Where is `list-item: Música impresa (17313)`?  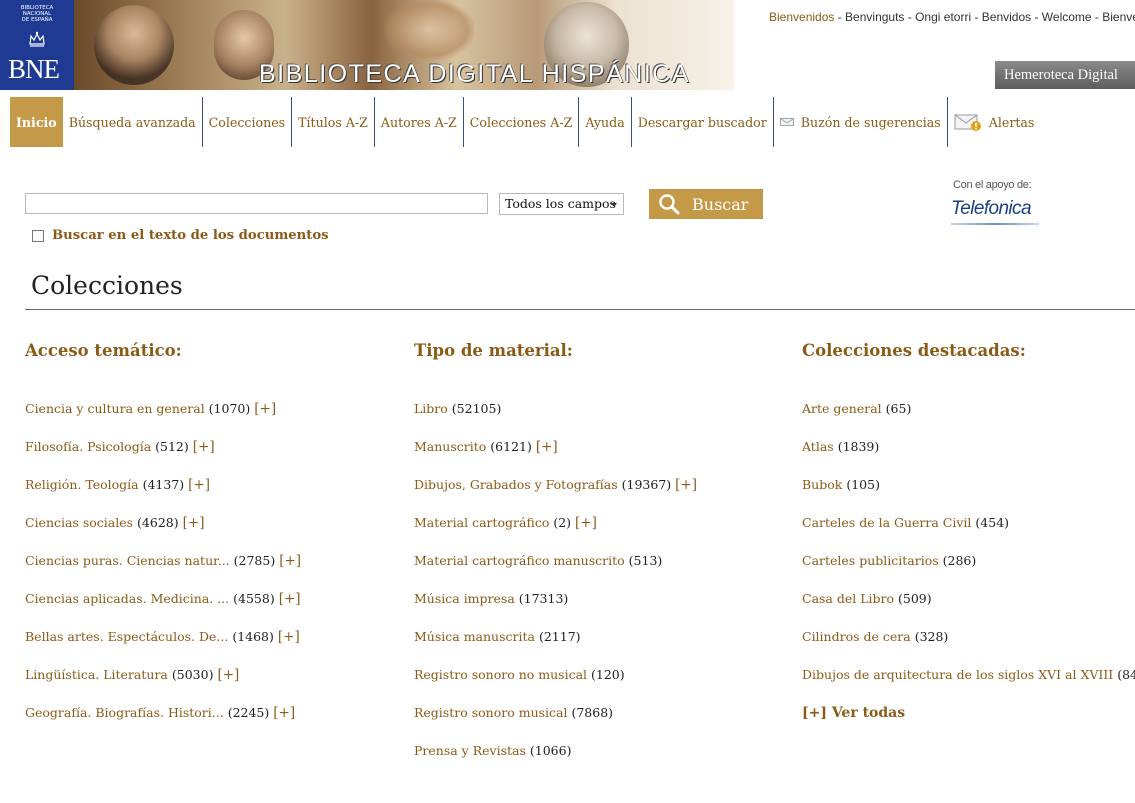 list-item: Música impresa (17313) is located at coordinates (555, 610).